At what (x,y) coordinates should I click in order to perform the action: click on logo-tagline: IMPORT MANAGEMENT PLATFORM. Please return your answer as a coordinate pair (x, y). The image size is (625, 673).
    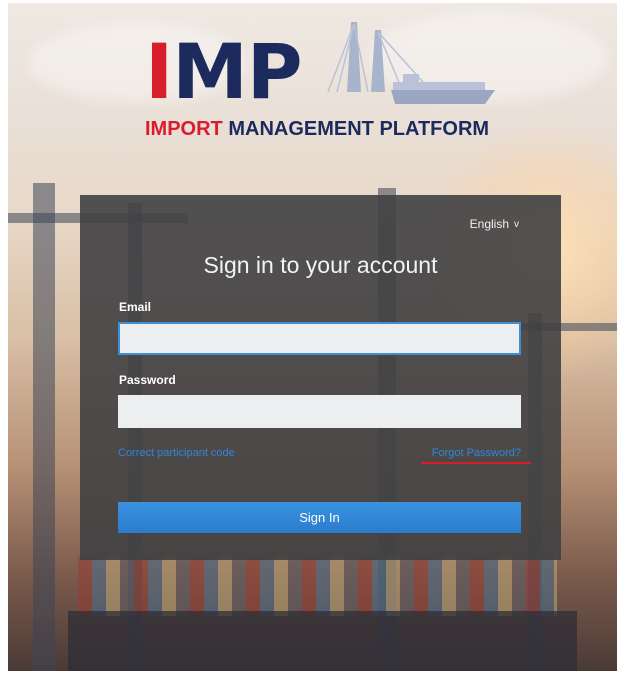
    Looking at the image, I should click on (317, 129).